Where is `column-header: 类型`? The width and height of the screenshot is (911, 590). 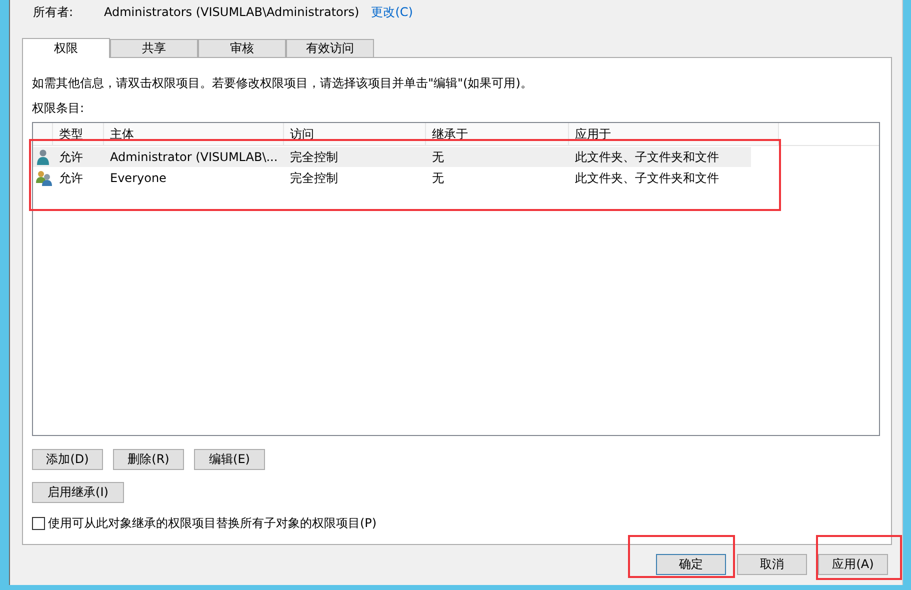
column-header: 类型 is located at coordinates (78, 134).